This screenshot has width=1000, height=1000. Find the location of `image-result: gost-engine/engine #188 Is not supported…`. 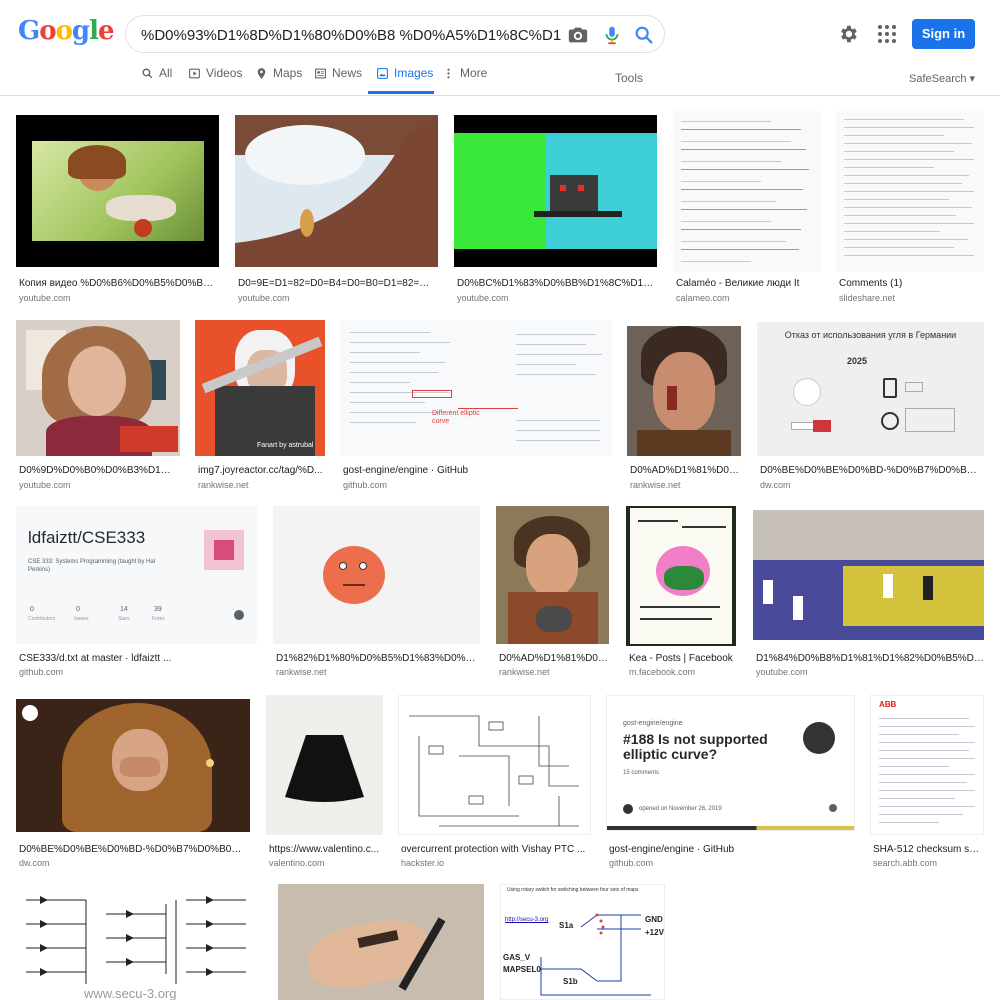

image-result: gost-engine/engine #188 Is not supported… is located at coordinates (730, 782).